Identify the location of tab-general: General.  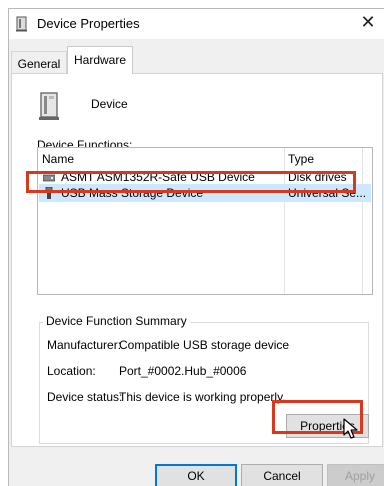
(39, 62).